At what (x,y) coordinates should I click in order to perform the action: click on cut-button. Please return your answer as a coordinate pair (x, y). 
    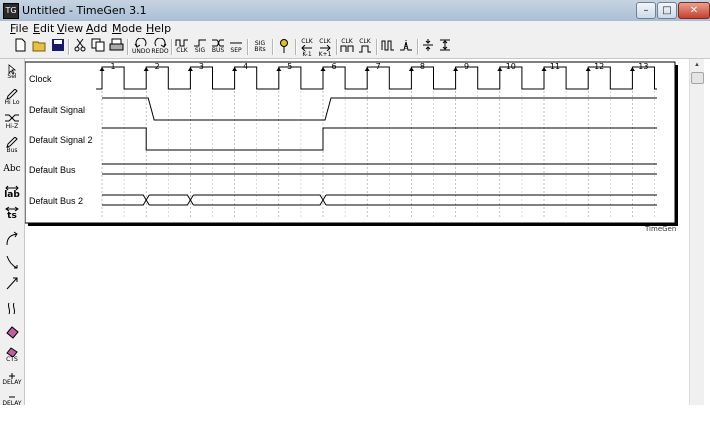
    Looking at the image, I should click on (80, 47).